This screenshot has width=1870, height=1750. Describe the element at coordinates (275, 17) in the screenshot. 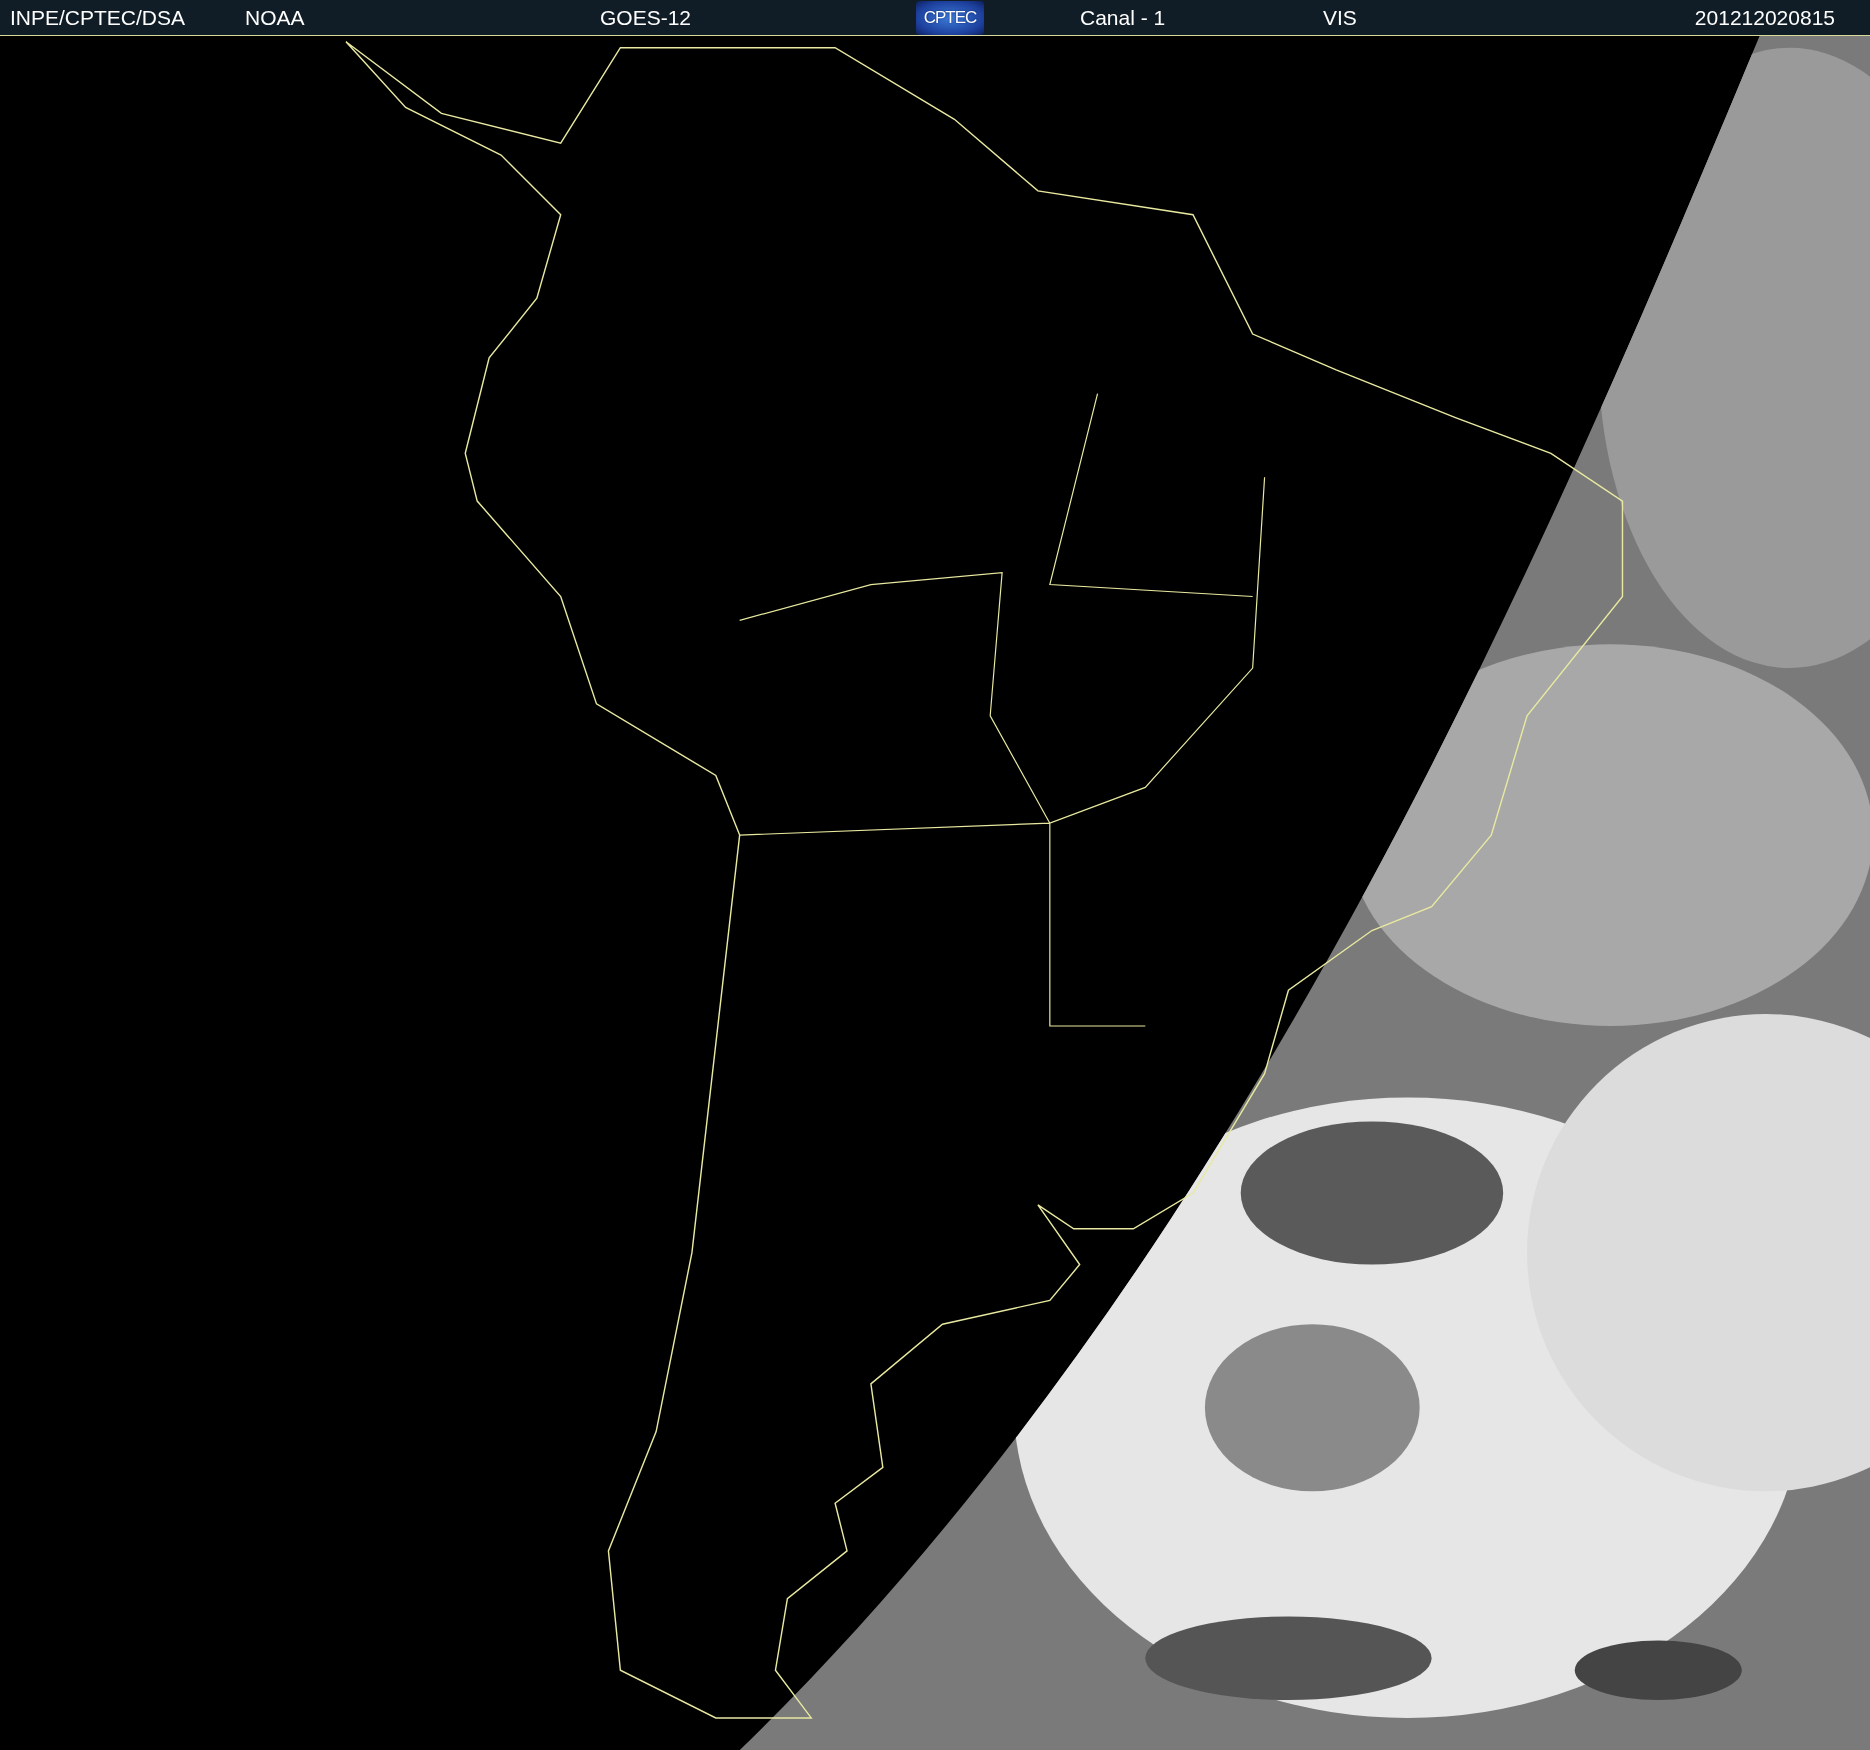

I see `header-label: NOAA` at that location.